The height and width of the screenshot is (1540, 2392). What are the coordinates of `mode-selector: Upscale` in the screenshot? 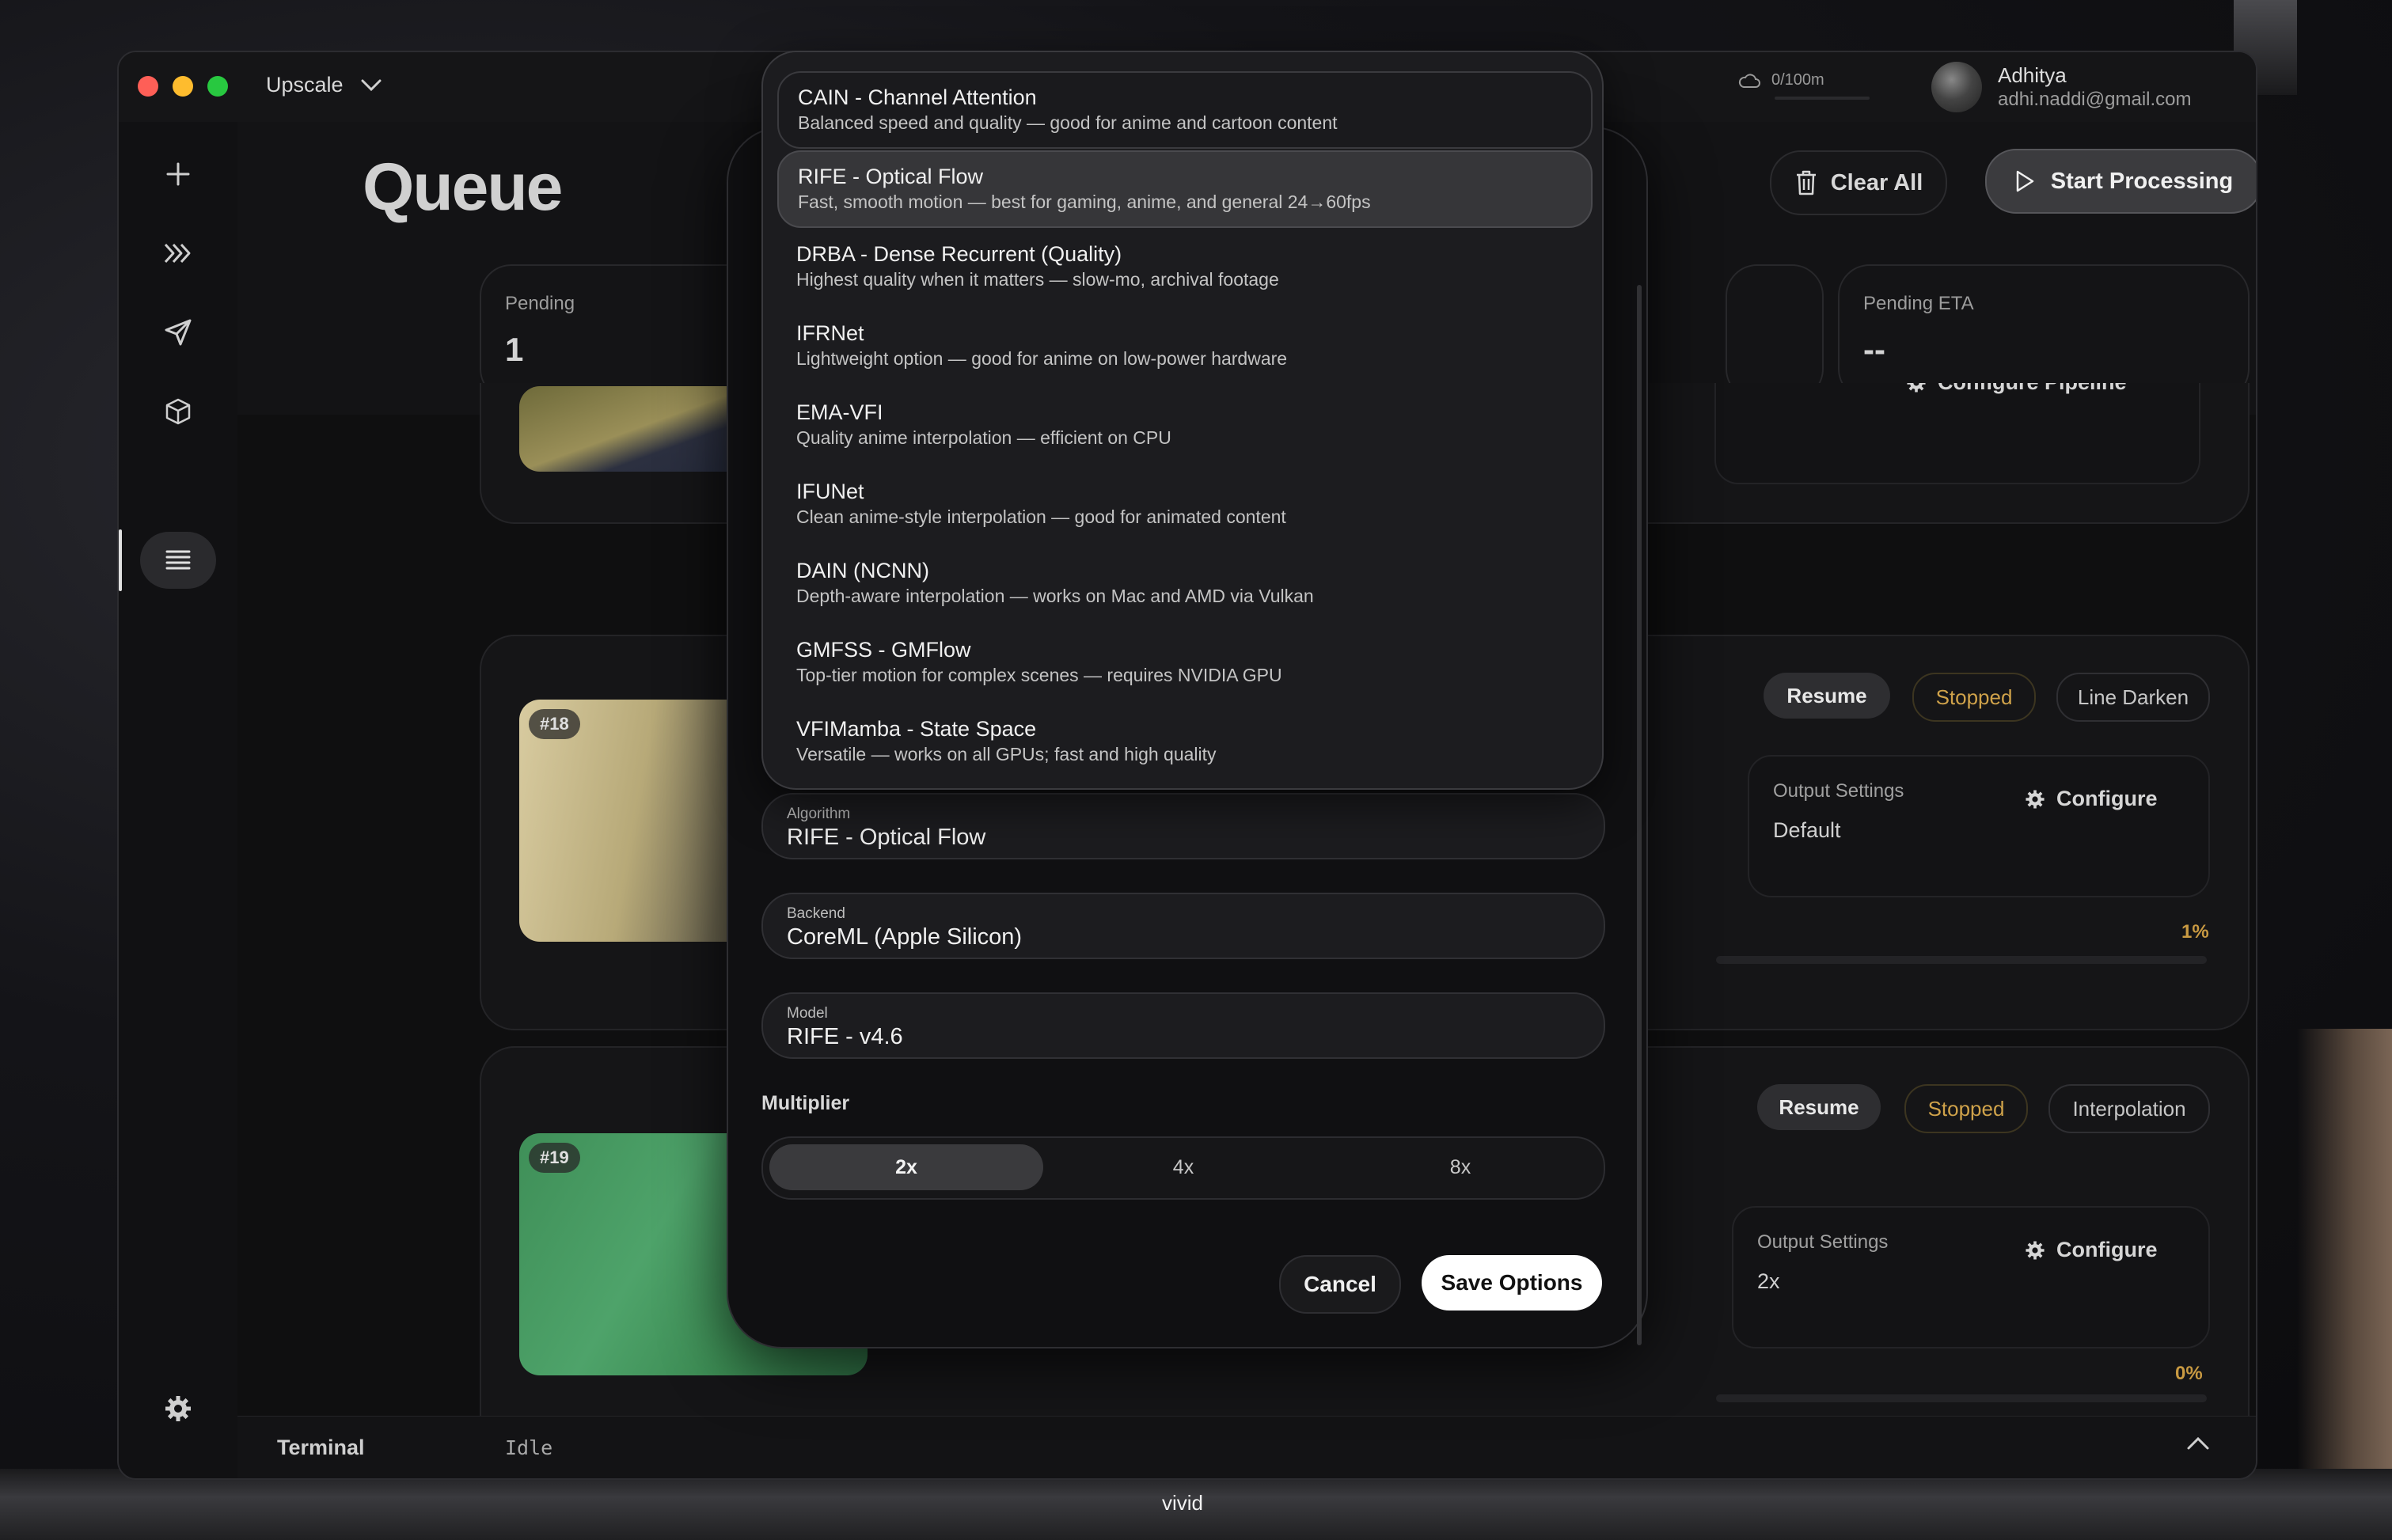 It's located at (324, 85).